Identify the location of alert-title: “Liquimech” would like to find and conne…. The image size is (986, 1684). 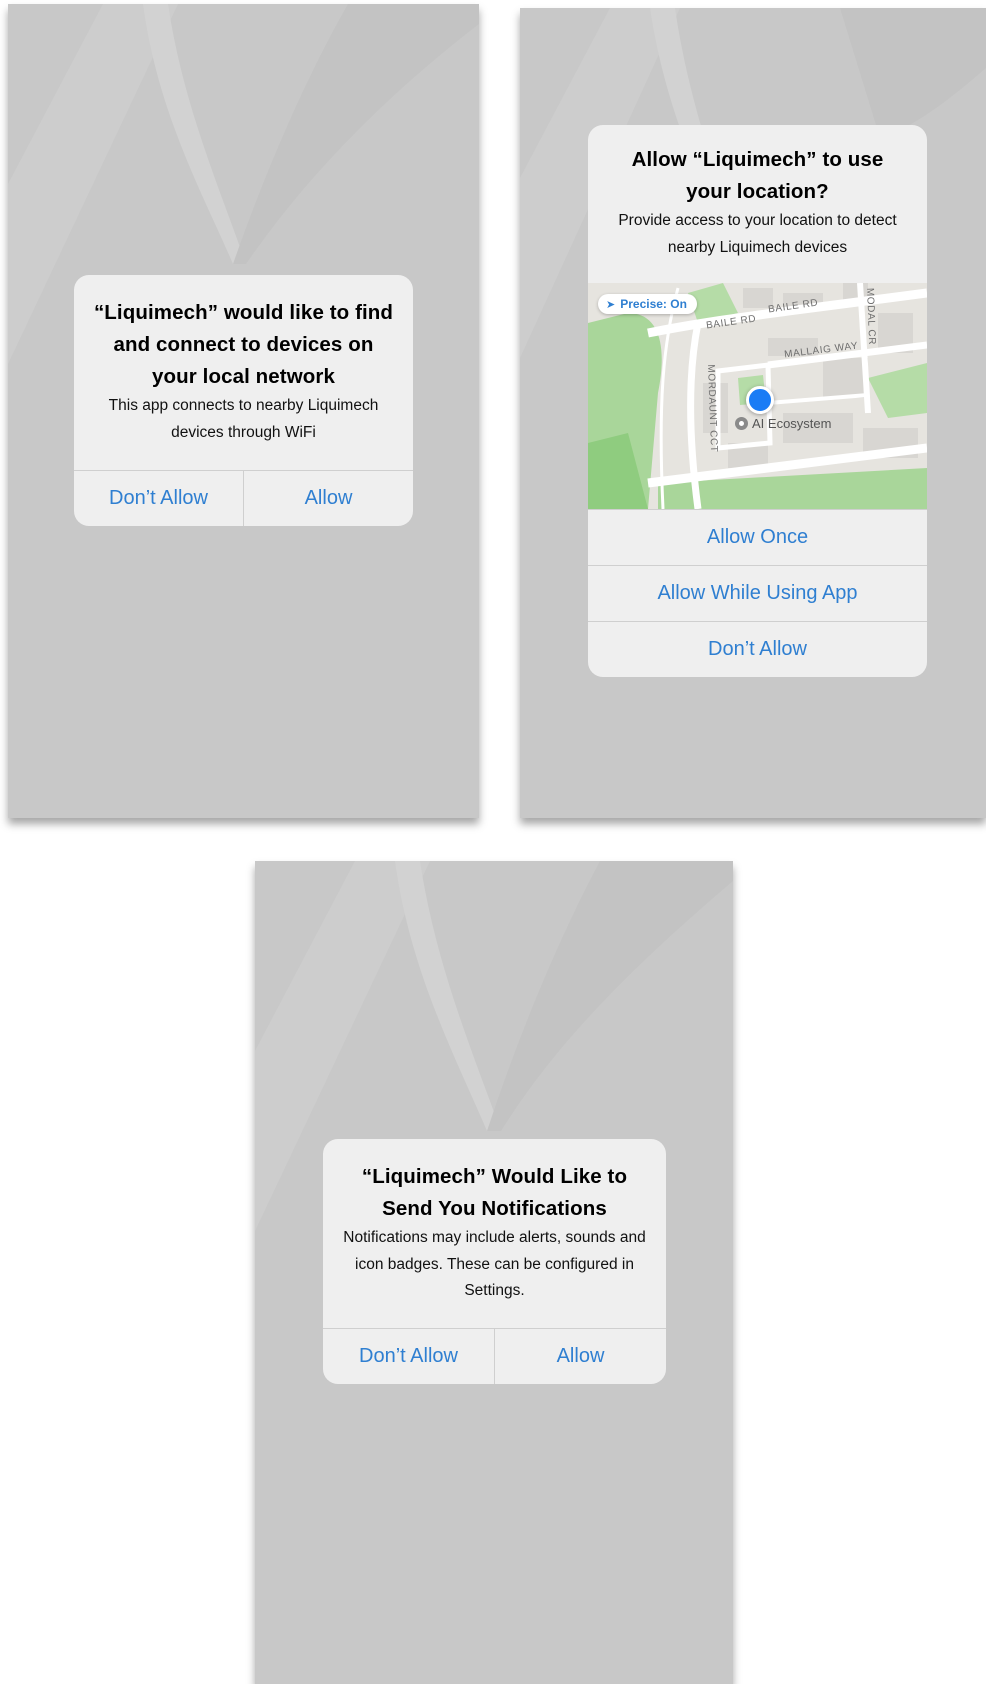
(243, 344).